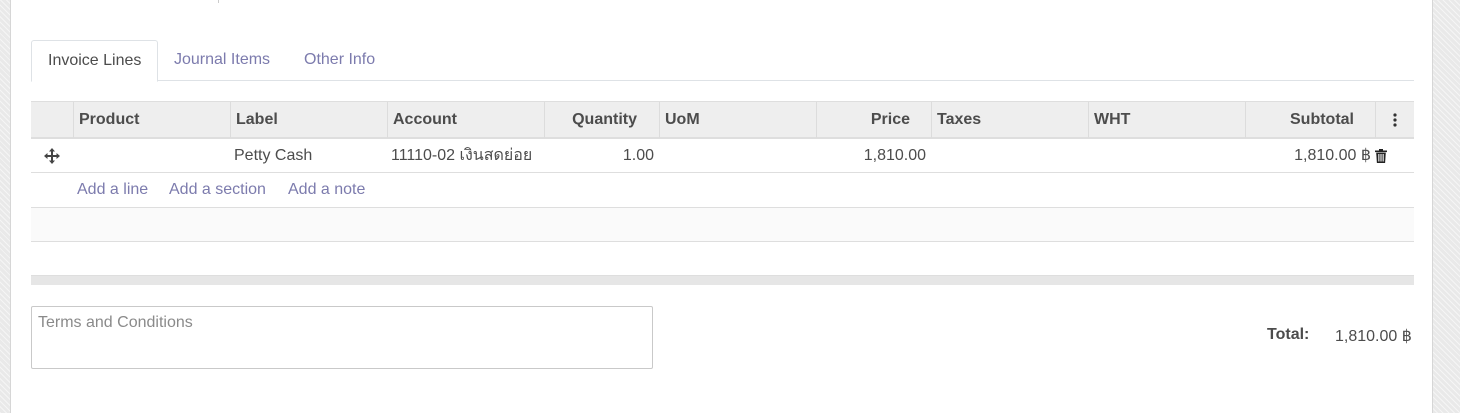  Describe the element at coordinates (222, 60) in the screenshot. I see `tab-journal-items: Journal Items` at that location.